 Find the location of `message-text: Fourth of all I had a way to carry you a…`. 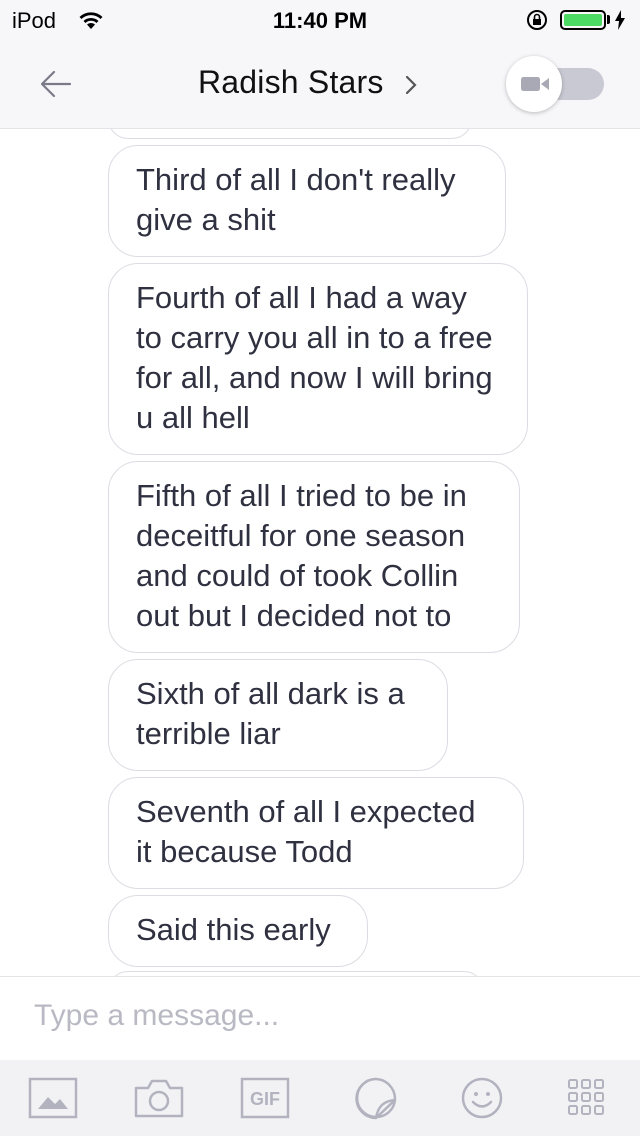

message-text: Fourth of all I had a way to carry you a… is located at coordinates (314, 357).